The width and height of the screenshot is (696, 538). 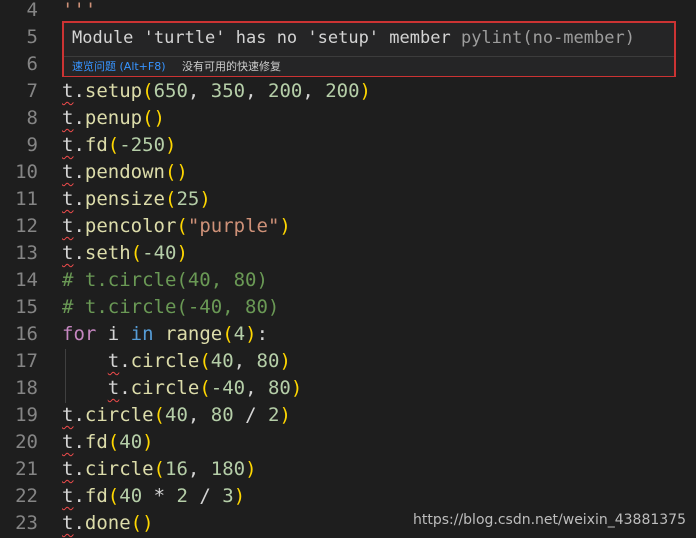 What do you see at coordinates (228, 91) in the screenshot?
I see `code-token: 350` at bounding box center [228, 91].